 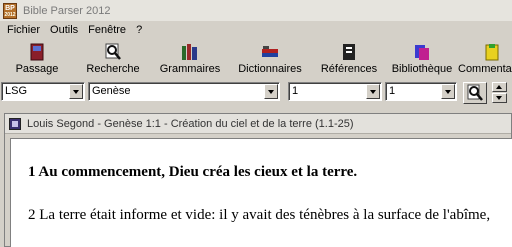 I want to click on version-value: LSG, so click(x=16, y=91).